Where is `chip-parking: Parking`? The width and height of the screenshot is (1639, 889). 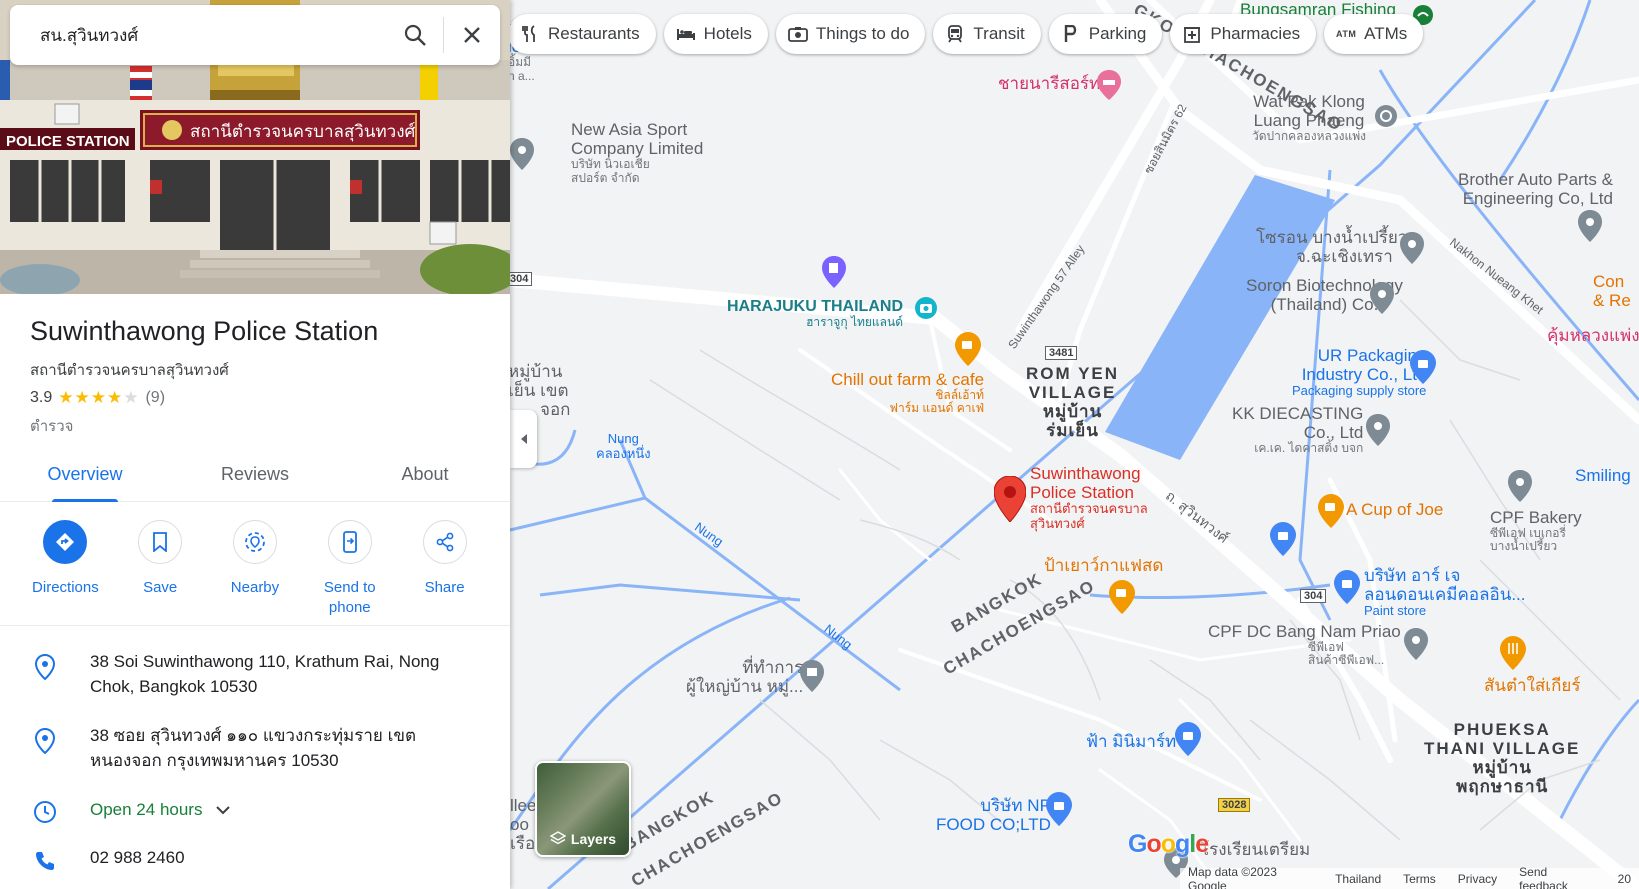 chip-parking: Parking is located at coordinates (1105, 34).